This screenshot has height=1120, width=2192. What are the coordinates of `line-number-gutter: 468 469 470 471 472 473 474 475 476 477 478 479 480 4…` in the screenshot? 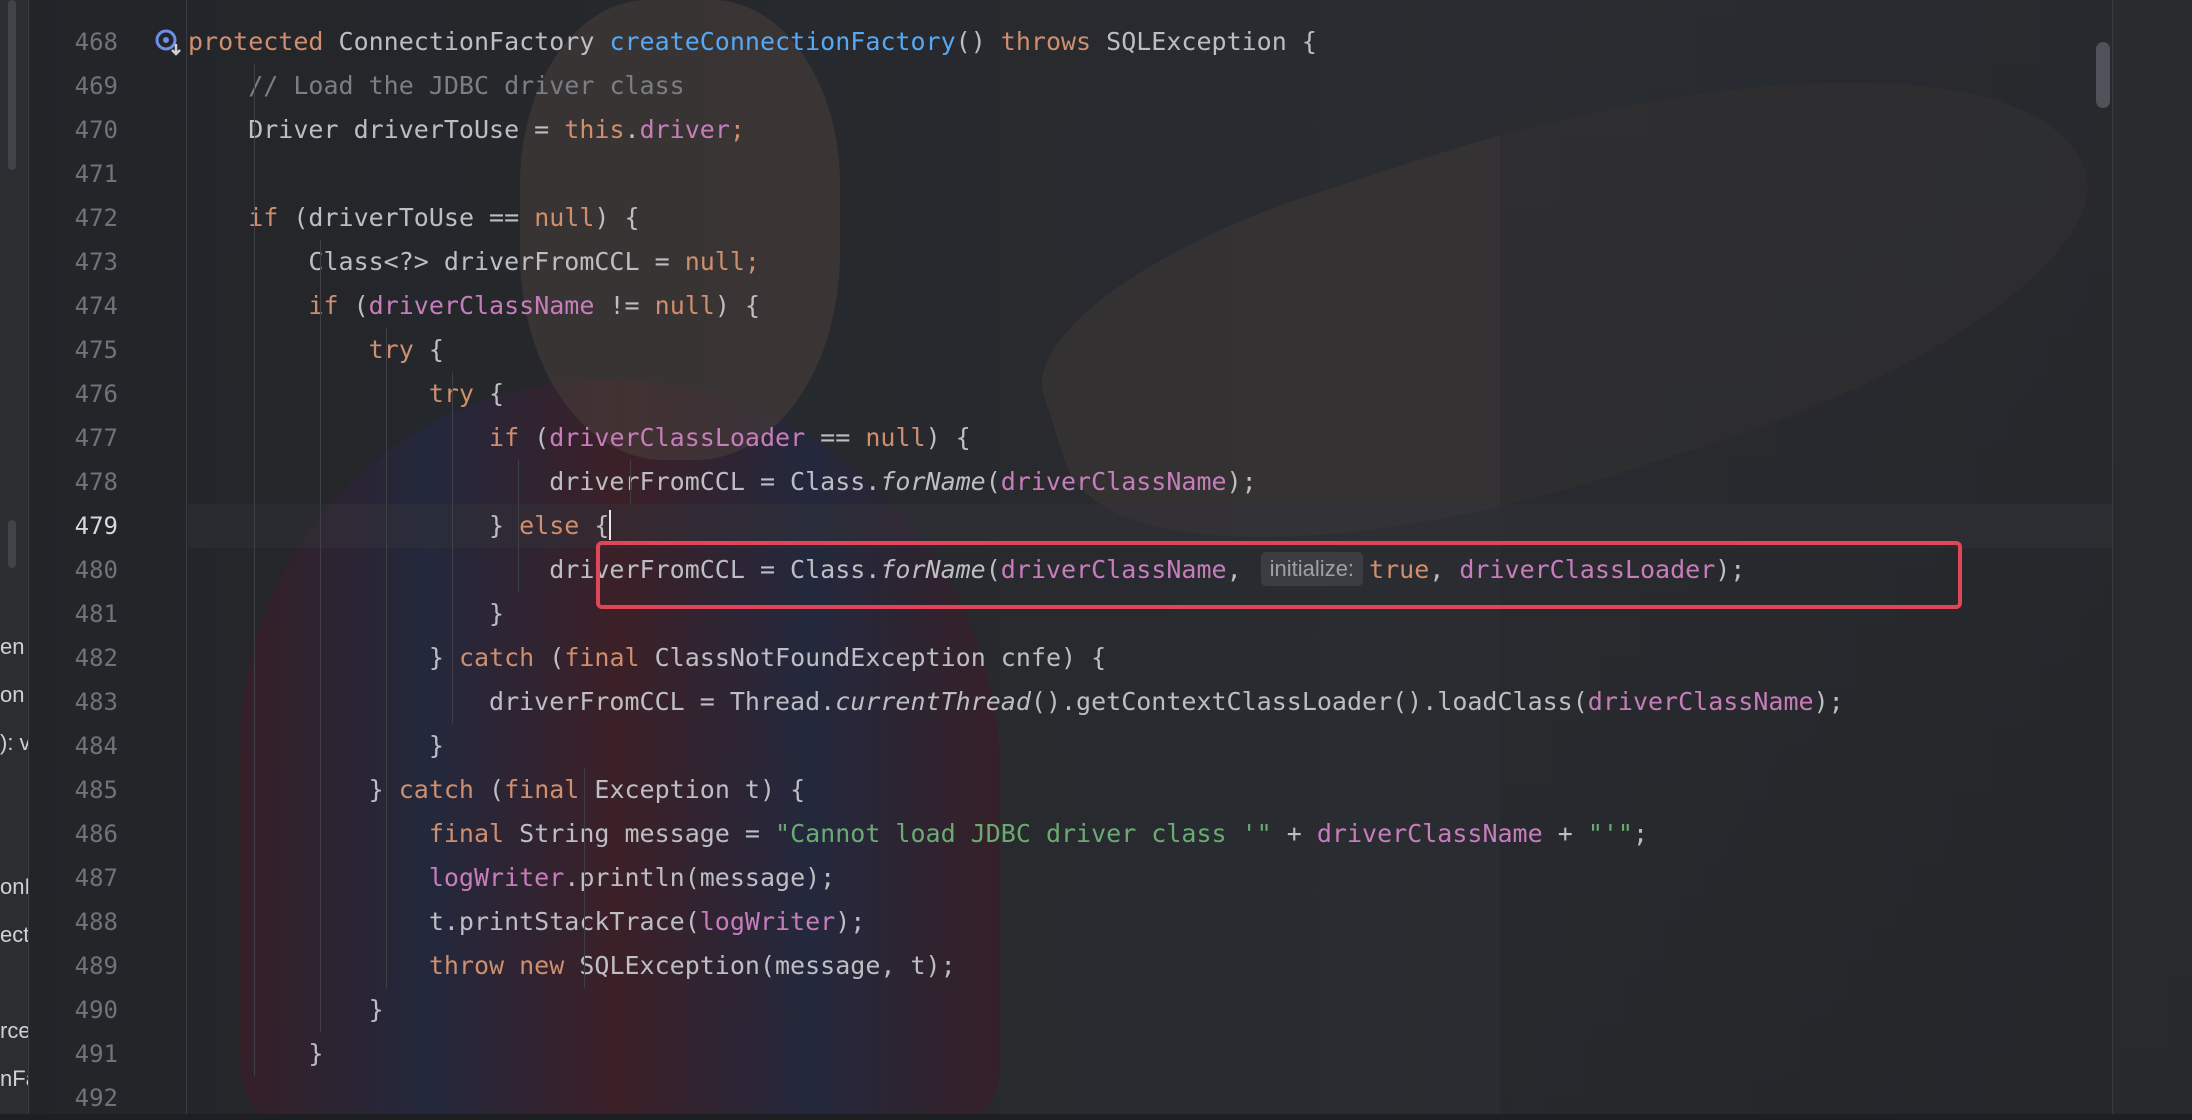 It's located at (108, 557).